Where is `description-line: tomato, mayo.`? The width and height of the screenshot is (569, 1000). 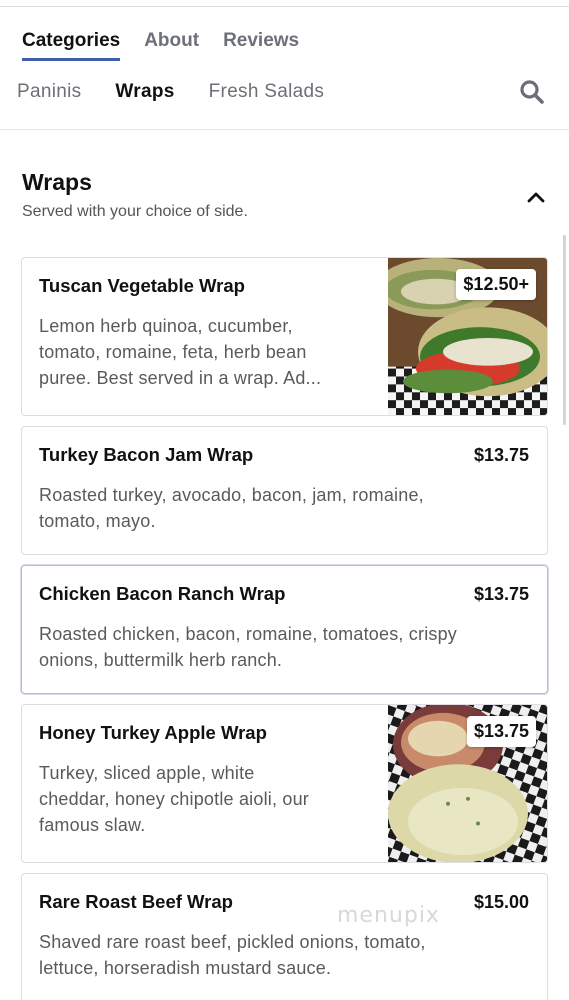
description-line: tomato, mayo. is located at coordinates (97, 521).